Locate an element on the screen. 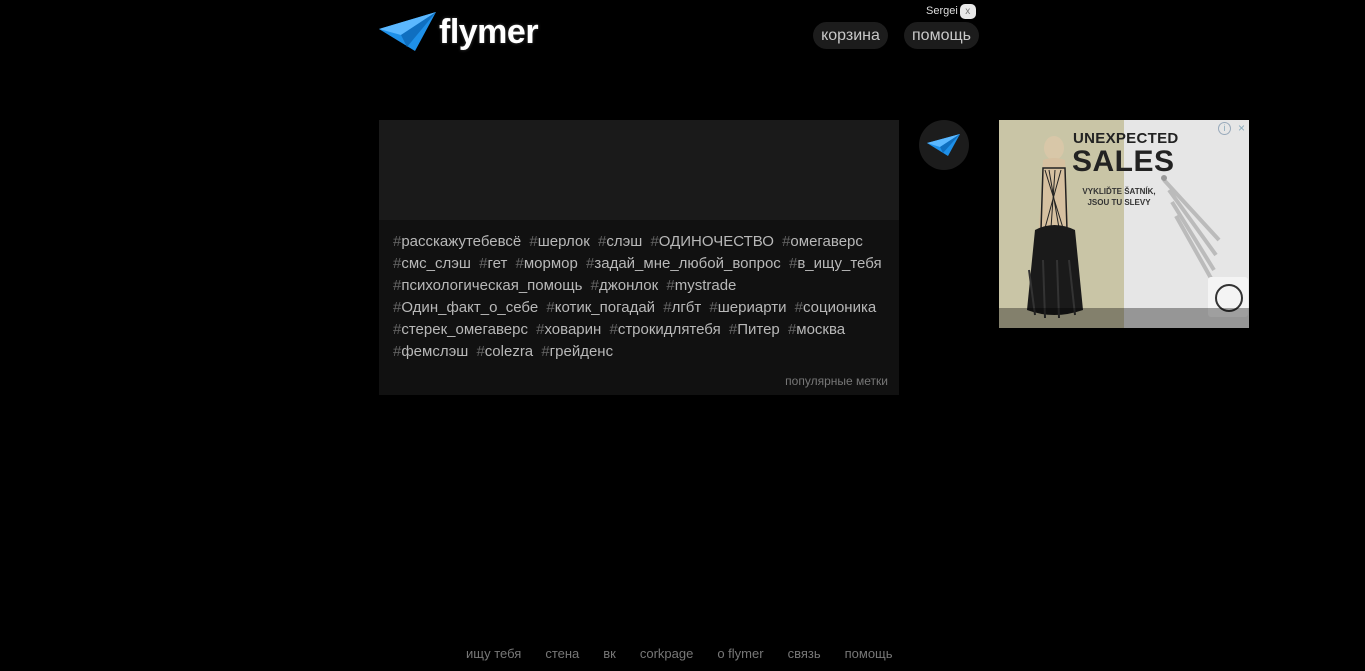  tag-link: #ОДИНОЧЕСТВО is located at coordinates (711, 241).